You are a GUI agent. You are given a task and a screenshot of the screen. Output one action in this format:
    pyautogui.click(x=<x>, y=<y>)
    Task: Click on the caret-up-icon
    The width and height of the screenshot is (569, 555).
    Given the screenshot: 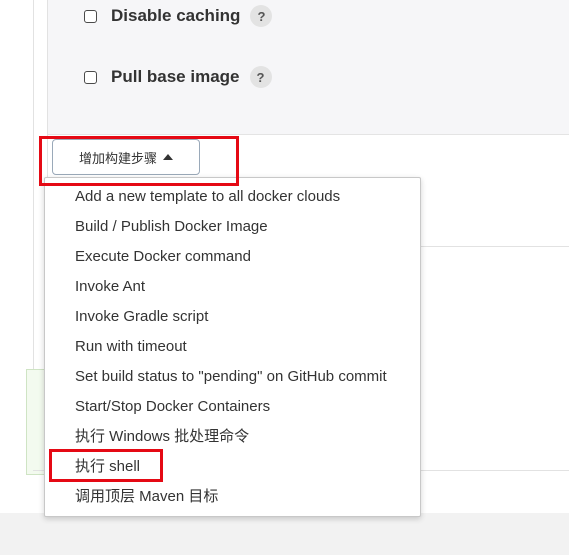 What is the action you would take?
    pyautogui.click(x=168, y=157)
    